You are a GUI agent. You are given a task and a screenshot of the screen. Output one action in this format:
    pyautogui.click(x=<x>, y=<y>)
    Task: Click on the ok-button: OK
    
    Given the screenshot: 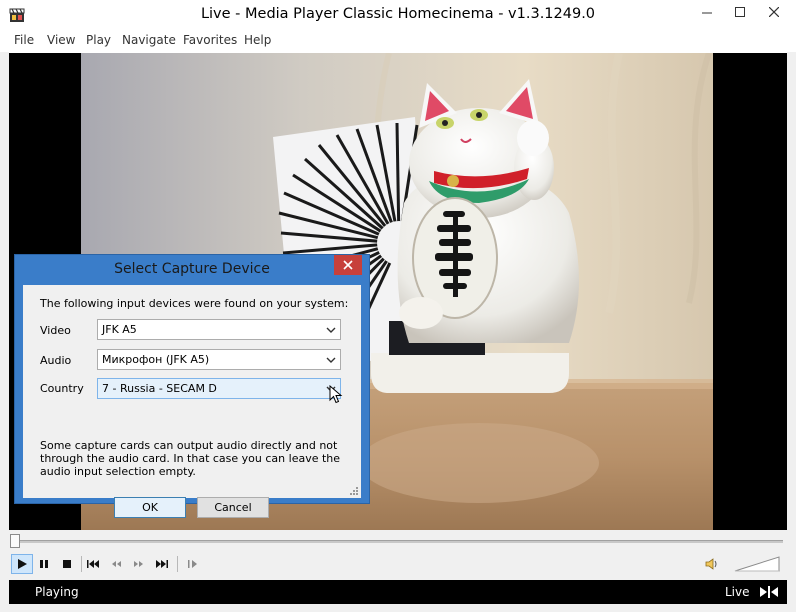 What is the action you would take?
    pyautogui.click(x=150, y=507)
    